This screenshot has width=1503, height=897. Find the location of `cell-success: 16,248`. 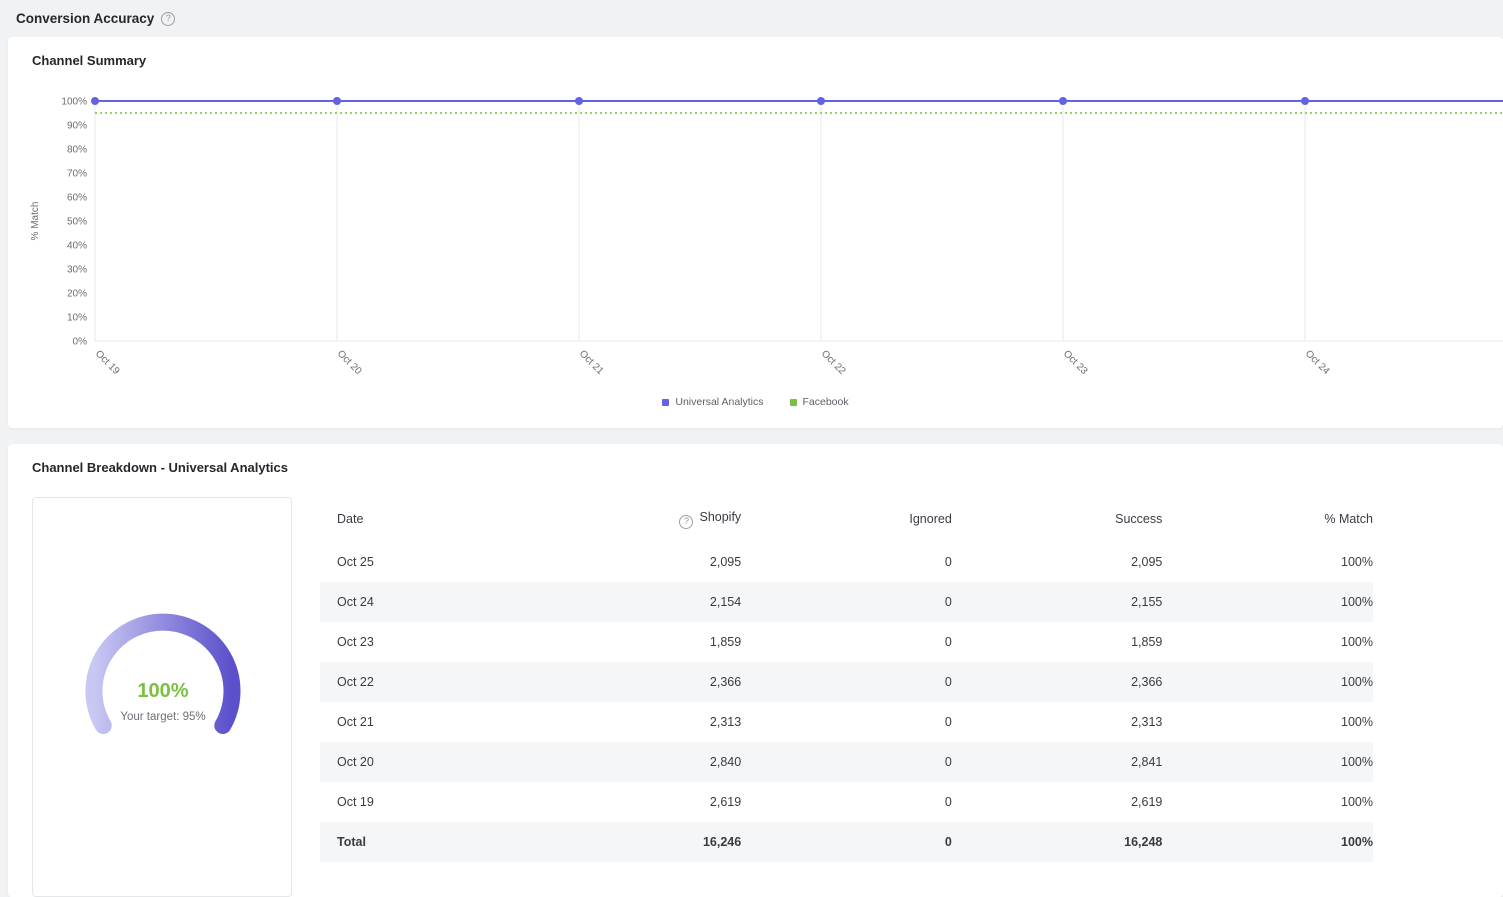

cell-success: 16,248 is located at coordinates (1143, 841).